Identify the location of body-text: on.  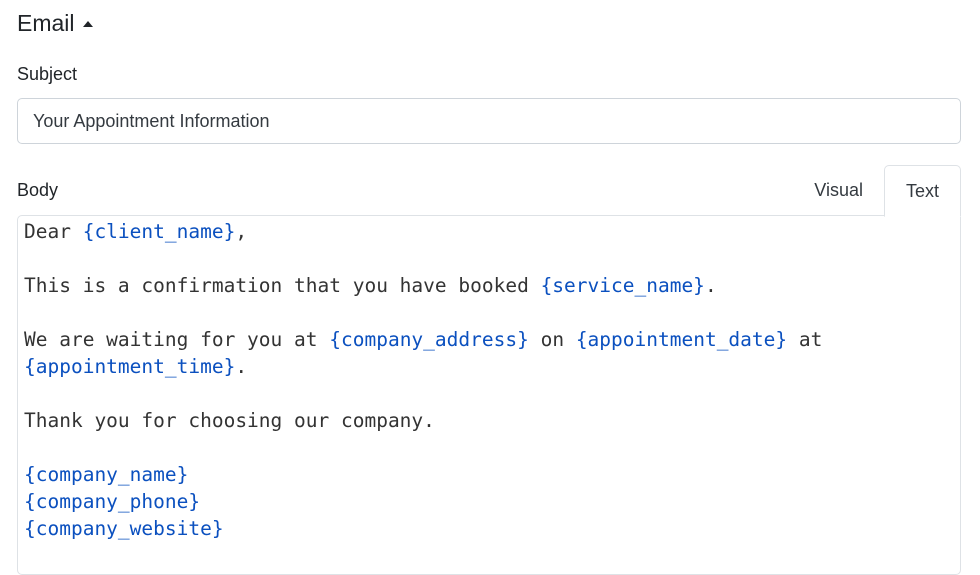
(552, 339).